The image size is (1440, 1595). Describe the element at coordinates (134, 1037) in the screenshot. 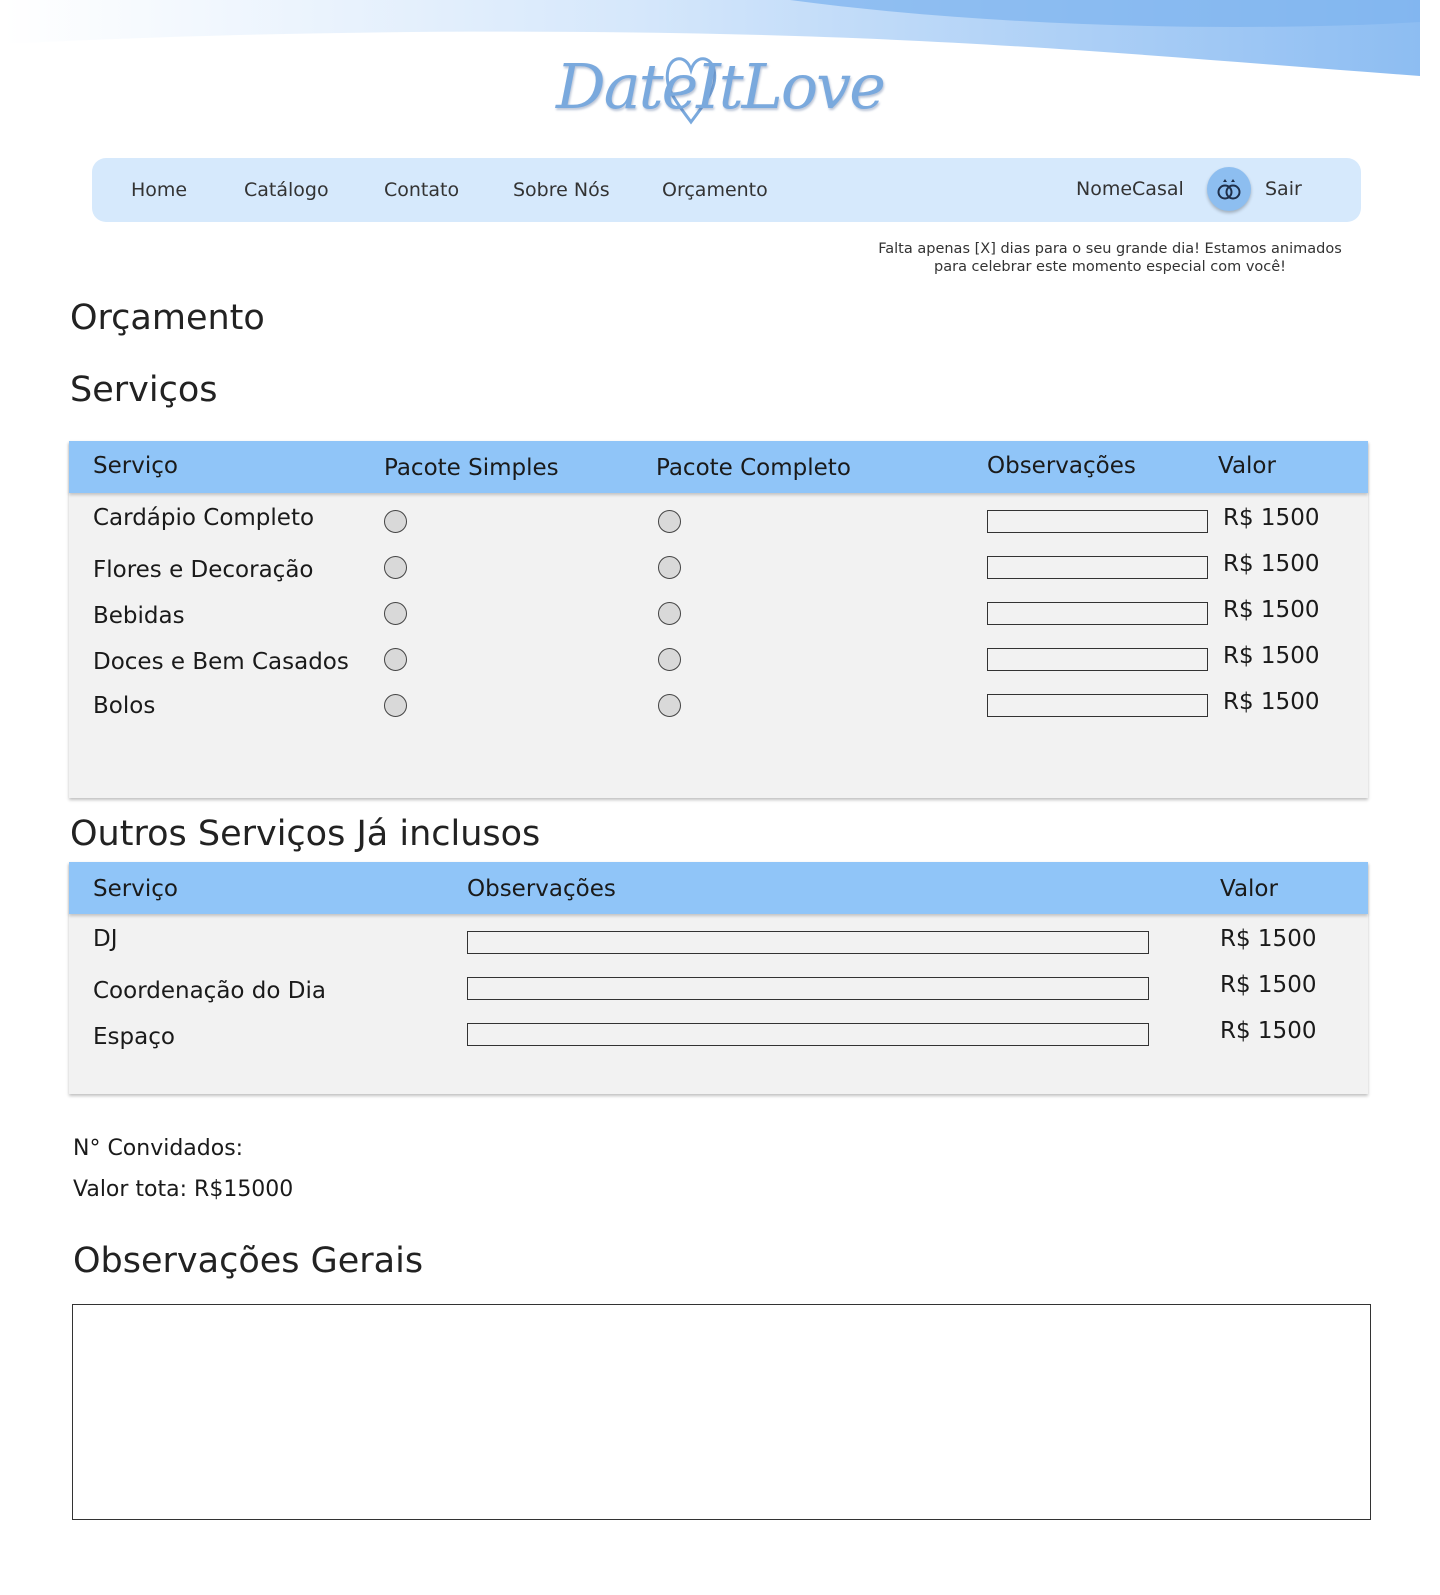

I see `service-name: Espaço` at that location.